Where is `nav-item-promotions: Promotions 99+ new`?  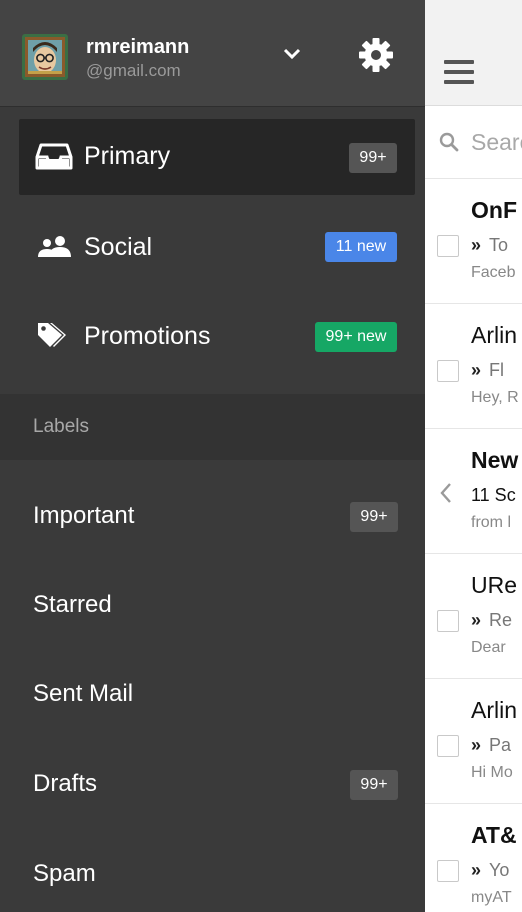
nav-item-promotions: Promotions 99+ new is located at coordinates (217, 336).